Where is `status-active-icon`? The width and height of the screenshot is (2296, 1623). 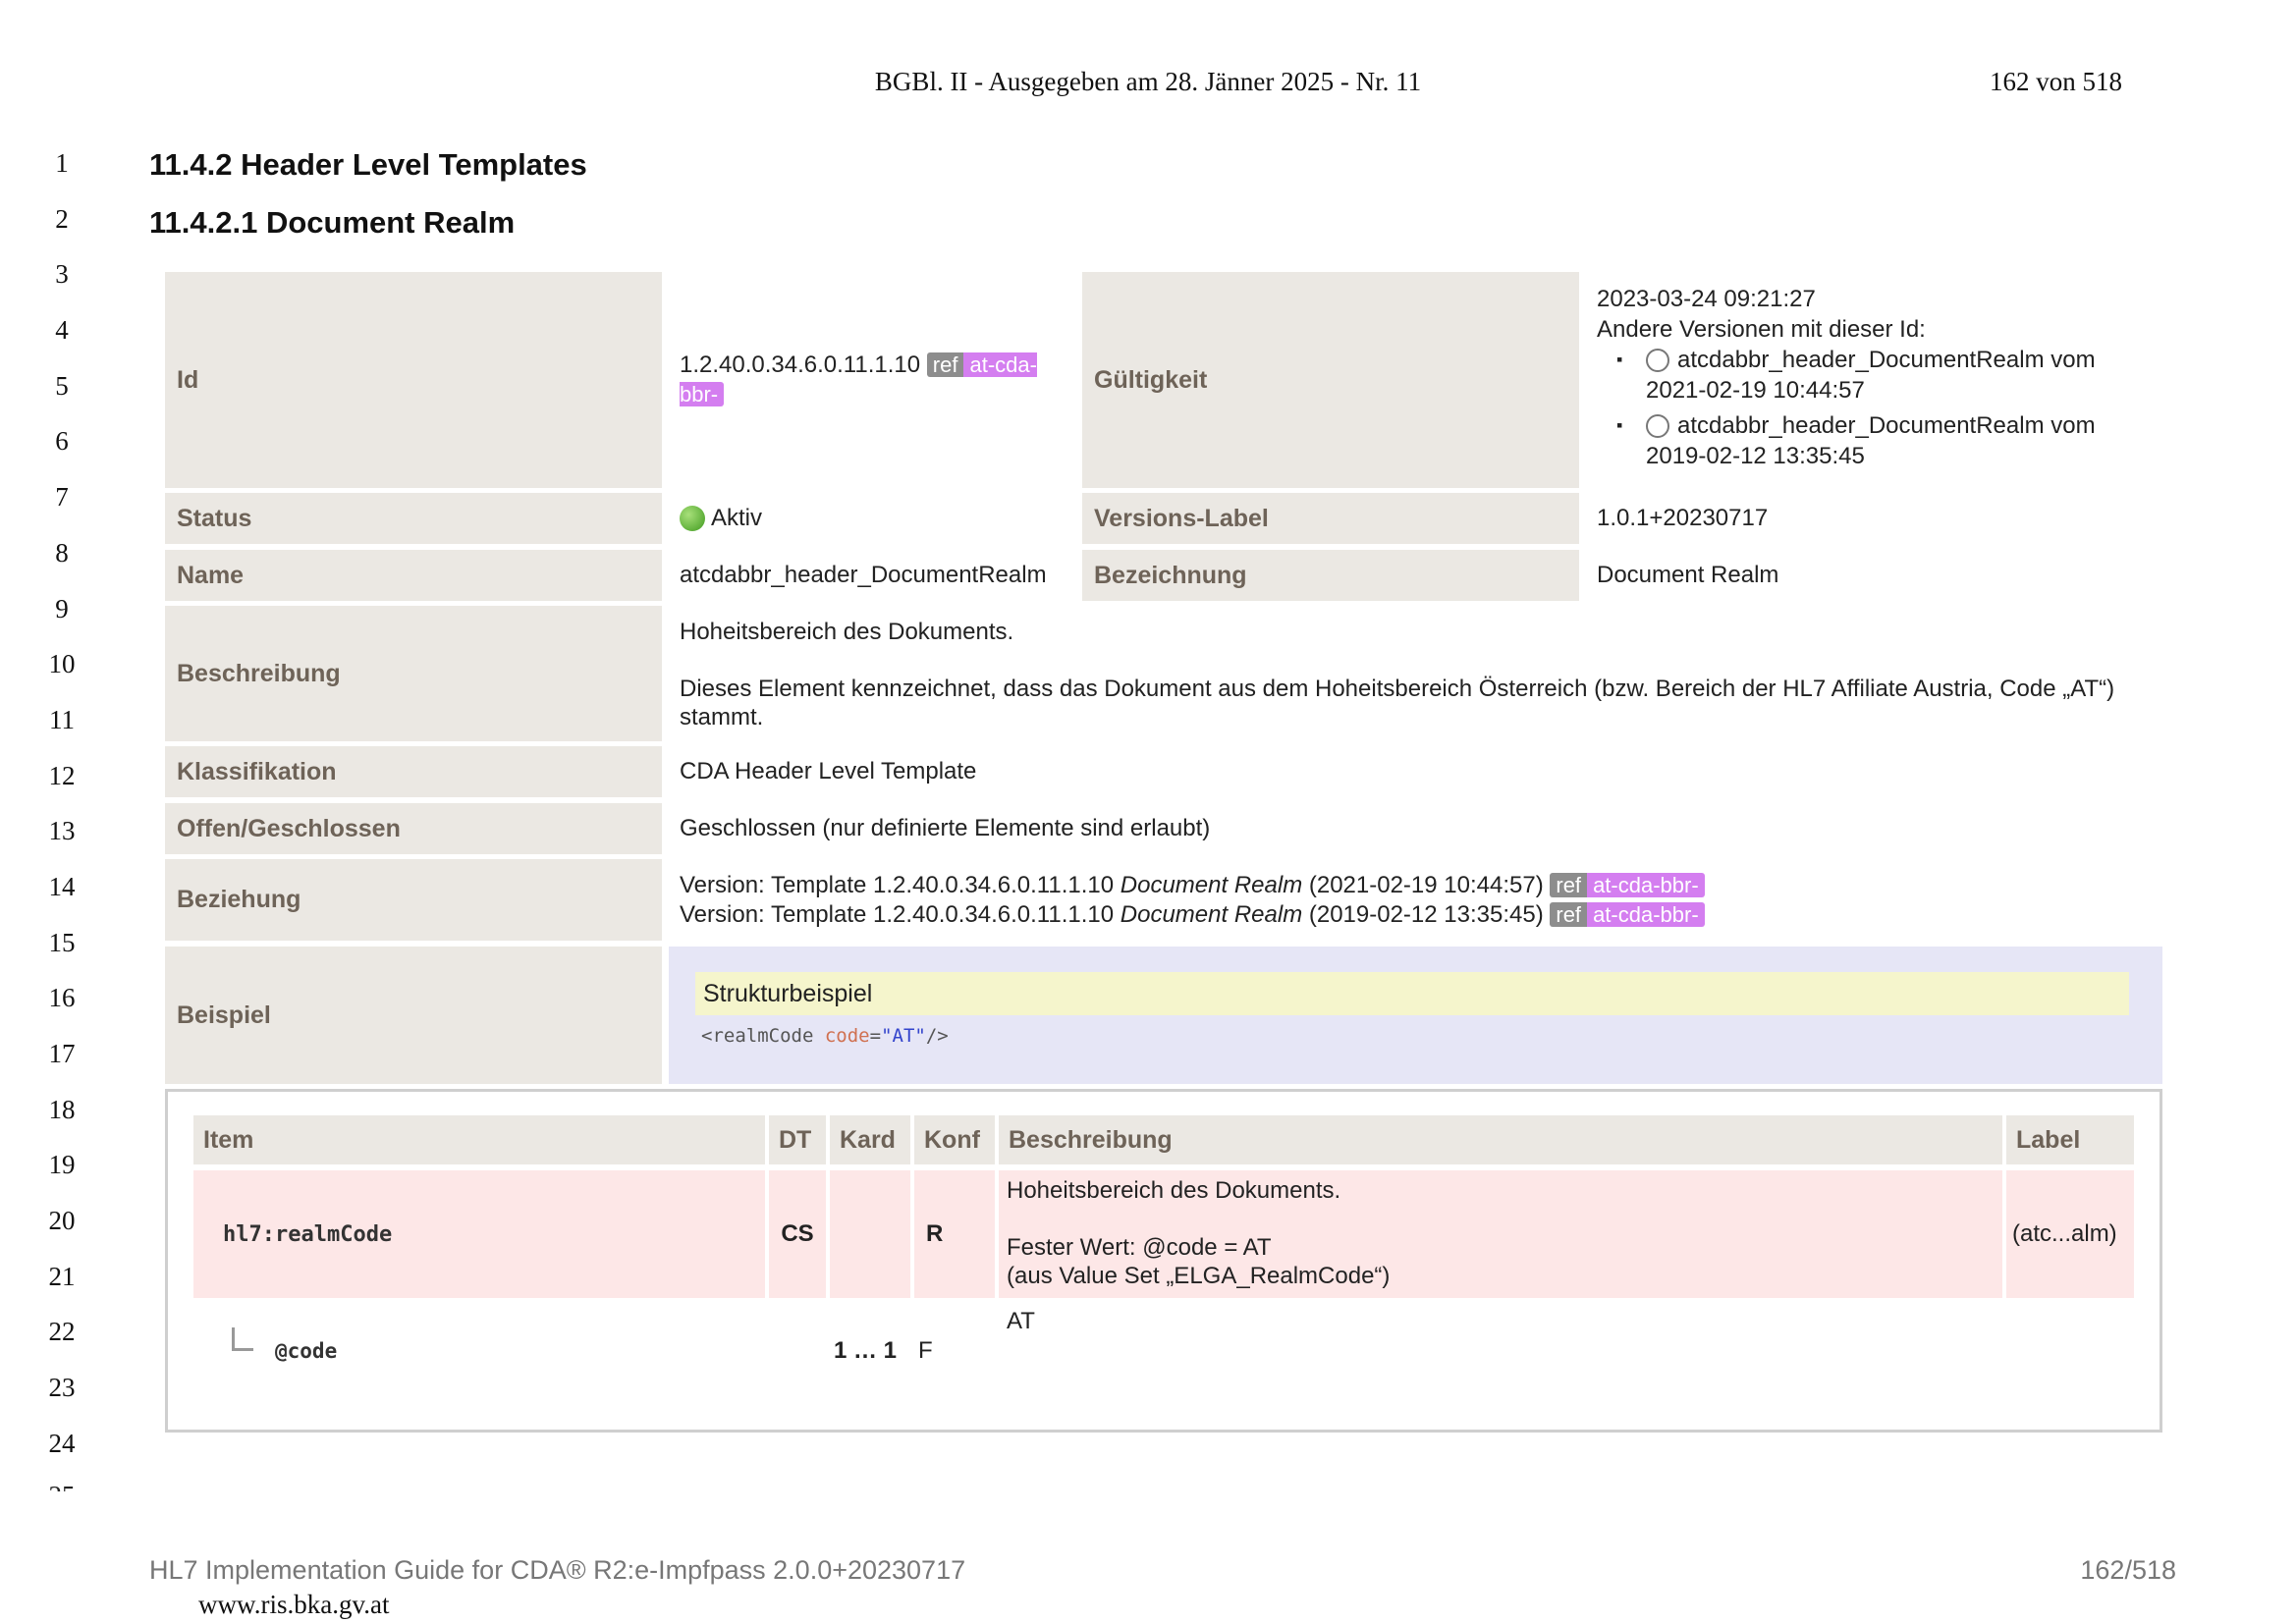
status-active-icon is located at coordinates (692, 519).